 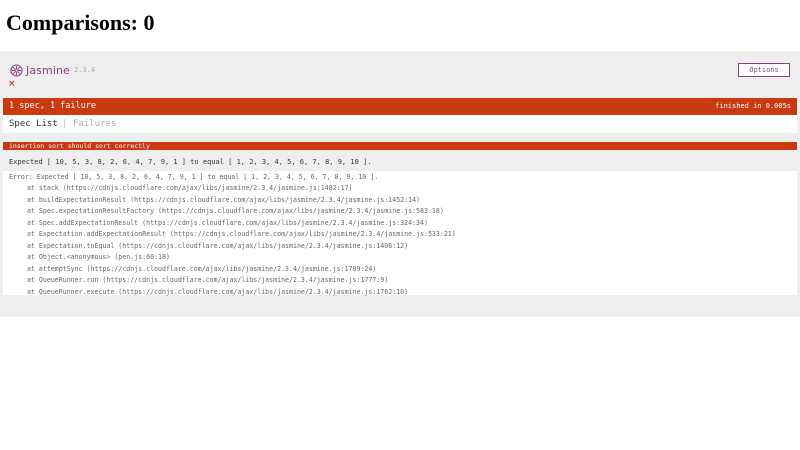 What do you see at coordinates (98, 257) in the screenshot?
I see `stack-frame: at Object.<anonymous> (pen.js:60:18)` at bounding box center [98, 257].